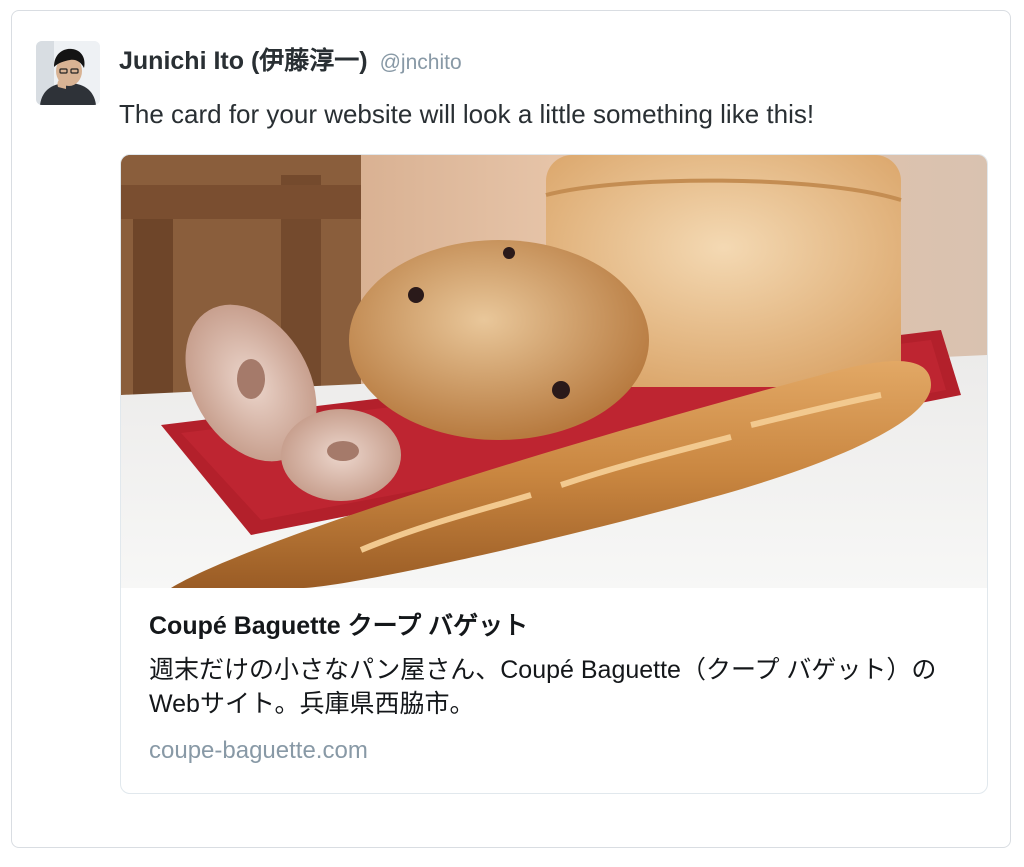  Describe the element at coordinates (557, 751) in the screenshot. I see `card-domain: coupe-baguette.com` at that location.